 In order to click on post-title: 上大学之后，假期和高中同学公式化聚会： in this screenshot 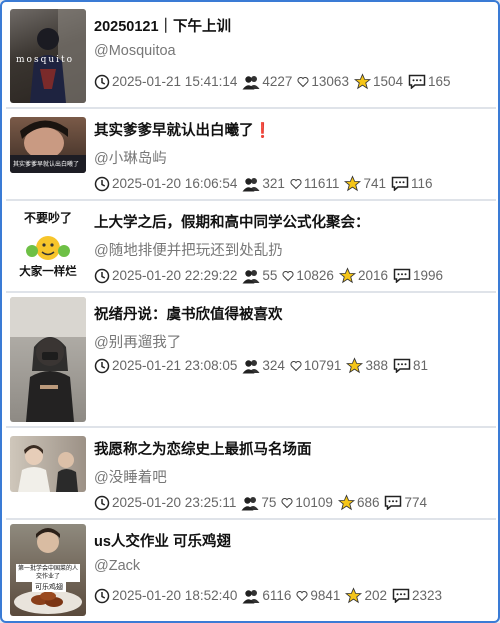, I will do `click(292, 221)`.